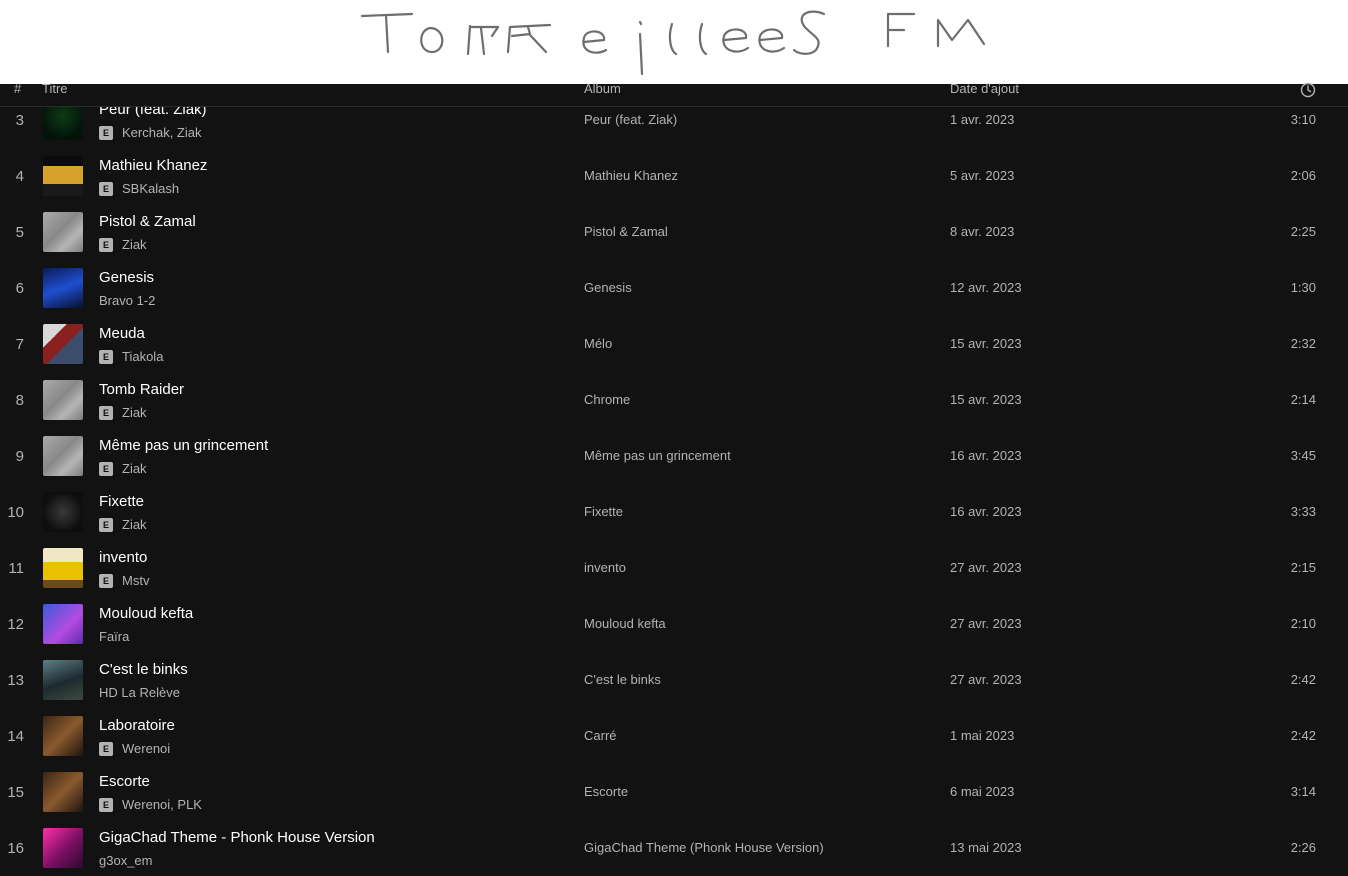 The width and height of the screenshot is (1348, 876). What do you see at coordinates (161, 132) in the screenshot?
I see `track-artist: Kerchak, Ziak` at bounding box center [161, 132].